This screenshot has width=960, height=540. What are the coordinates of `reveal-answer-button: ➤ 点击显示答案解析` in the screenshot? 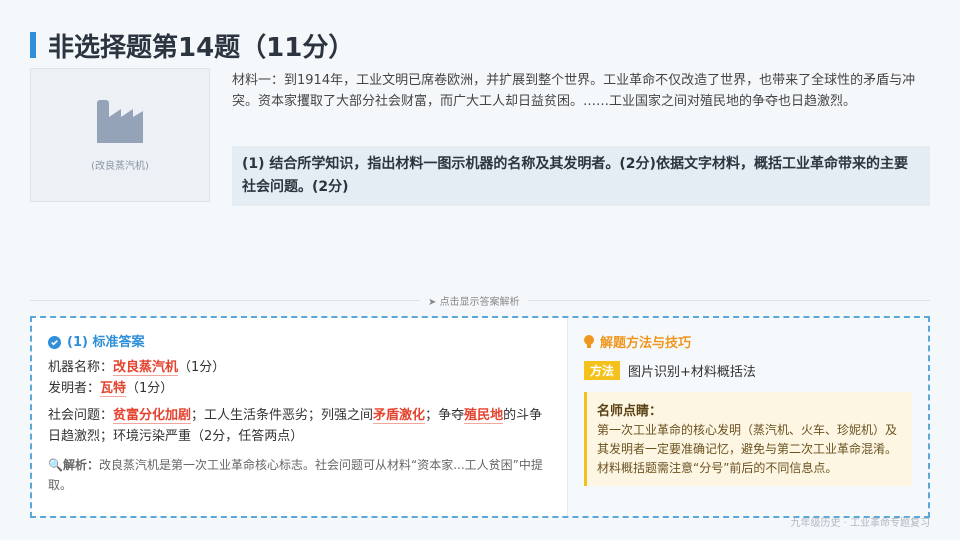 It's located at (474, 300).